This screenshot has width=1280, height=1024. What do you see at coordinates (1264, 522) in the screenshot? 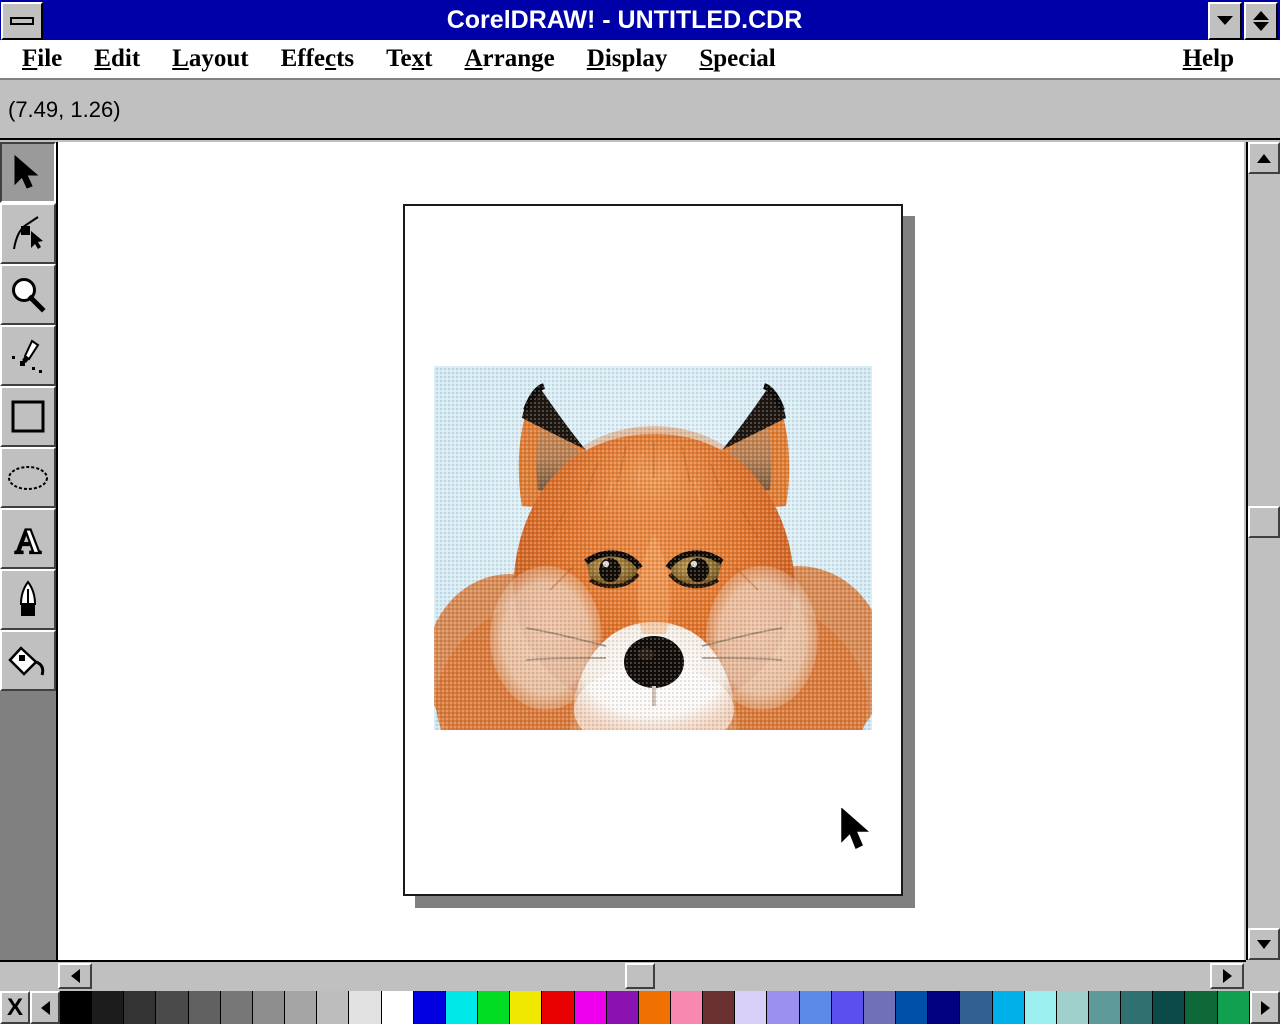
I see `vertical-scroll-thumb` at bounding box center [1264, 522].